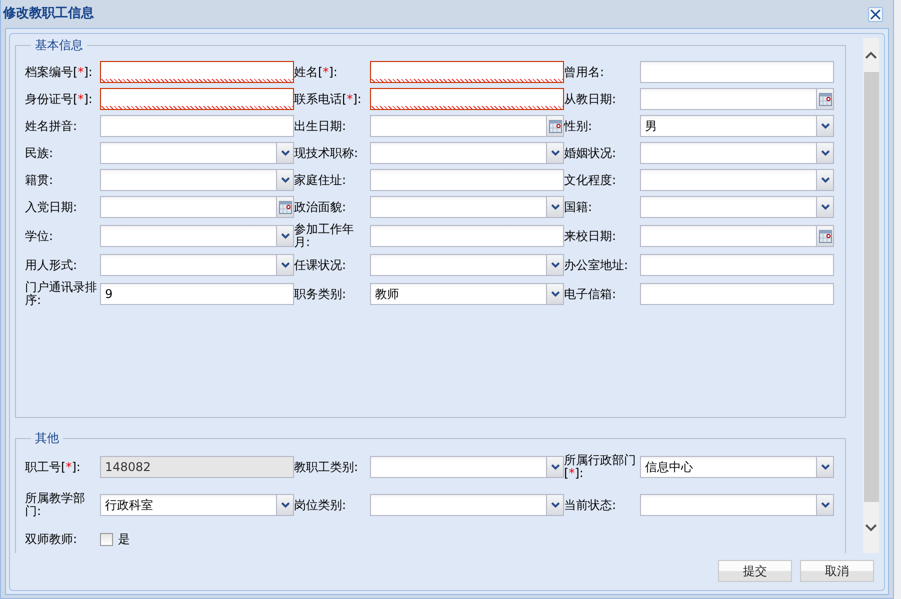  Describe the element at coordinates (871, 287) in the screenshot. I see `scrollbar-thumb` at that location.